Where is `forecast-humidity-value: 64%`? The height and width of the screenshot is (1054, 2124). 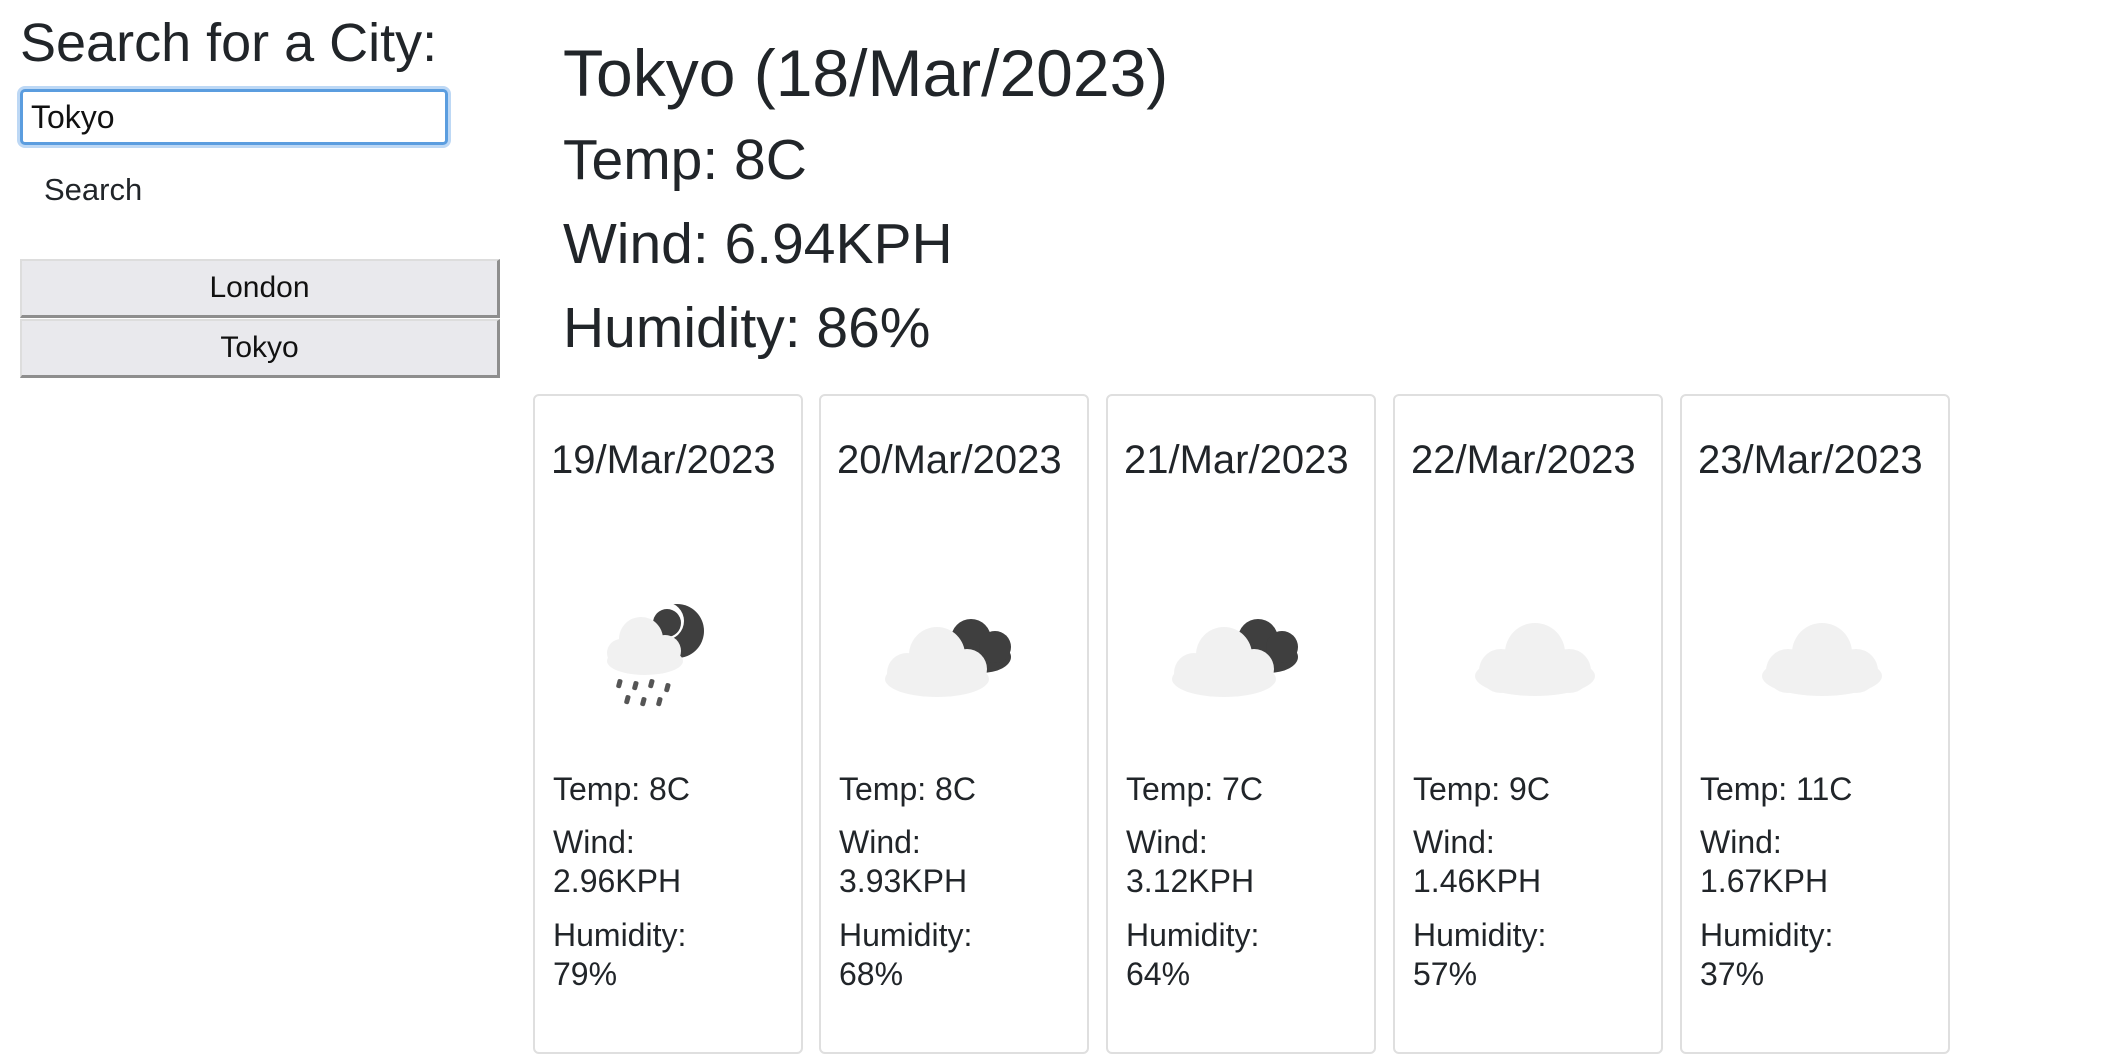 forecast-humidity-value: 64% is located at coordinates (1158, 974).